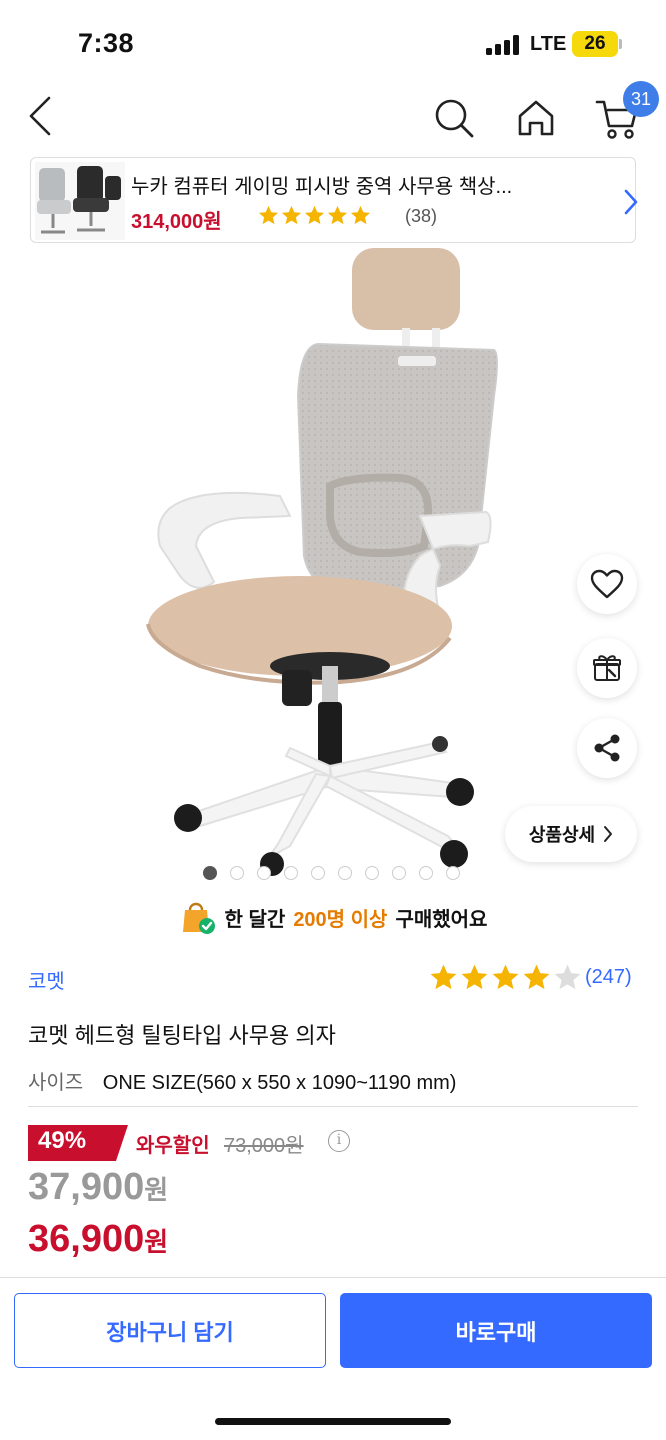 The height and width of the screenshot is (1440, 666). I want to click on home-icon, so click(536, 118).